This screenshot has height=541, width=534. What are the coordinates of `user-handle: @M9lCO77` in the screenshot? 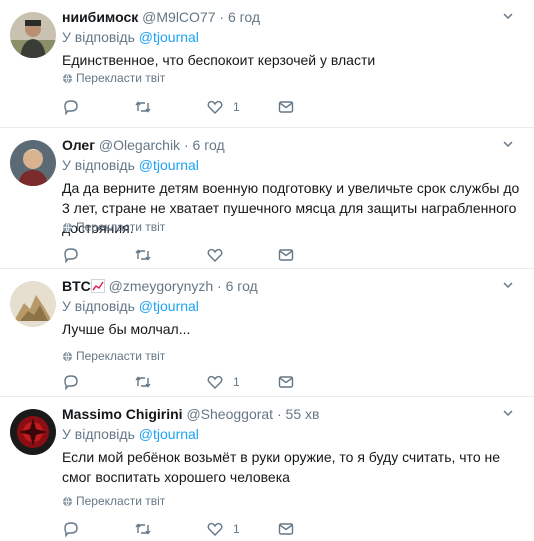 It's located at (178, 17).